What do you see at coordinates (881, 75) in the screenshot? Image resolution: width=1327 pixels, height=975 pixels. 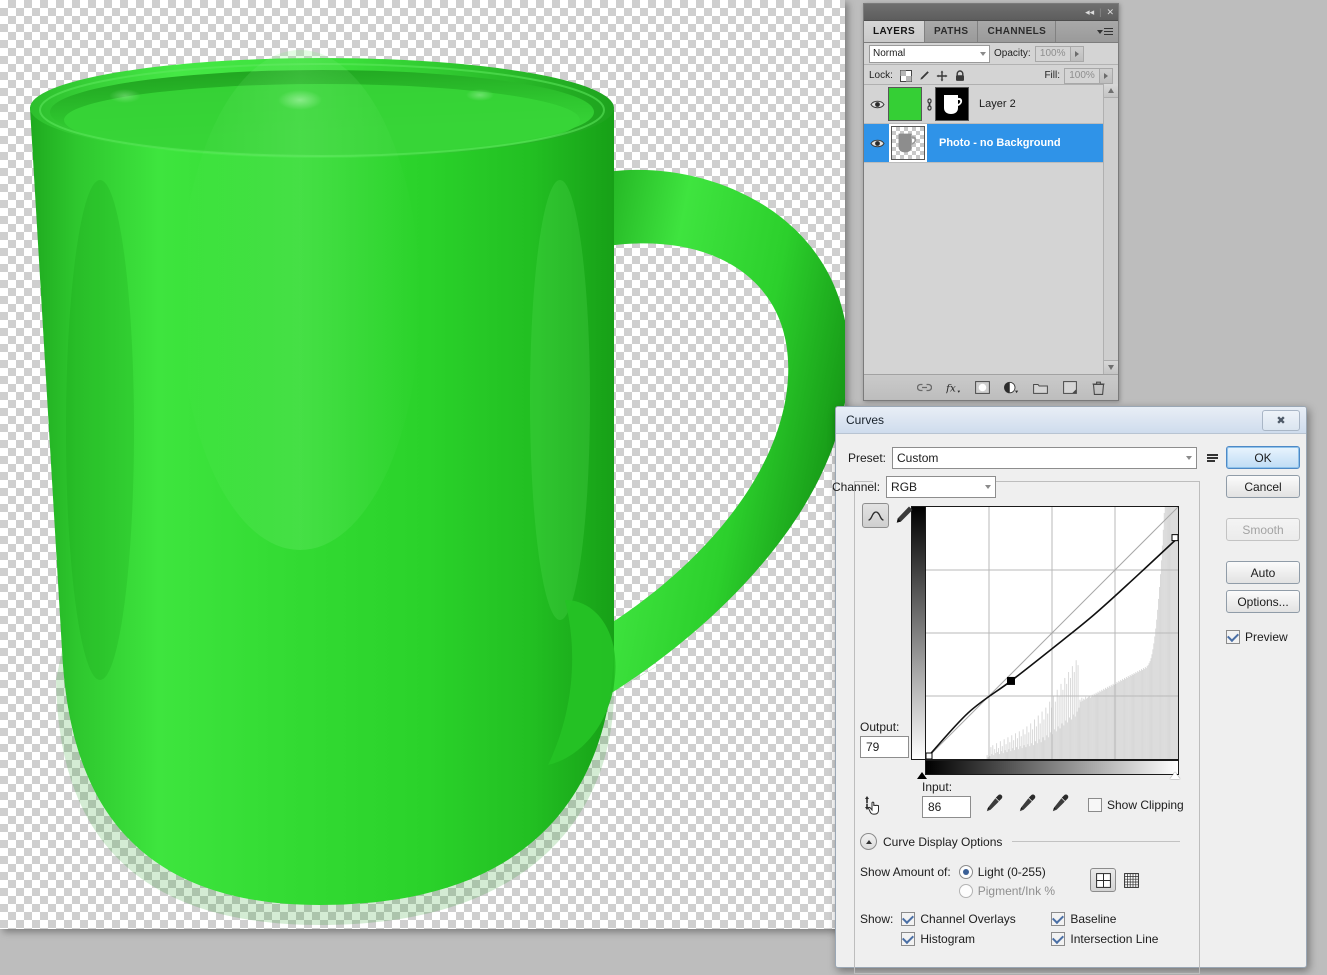 I see `lock-label: Lock:` at bounding box center [881, 75].